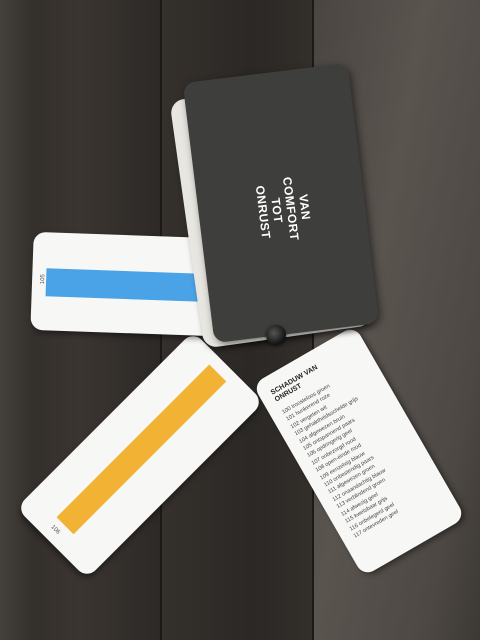 This screenshot has height=640, width=480. Describe the element at coordinates (43, 279) in the screenshot. I see `blue-card-number: 105` at that location.